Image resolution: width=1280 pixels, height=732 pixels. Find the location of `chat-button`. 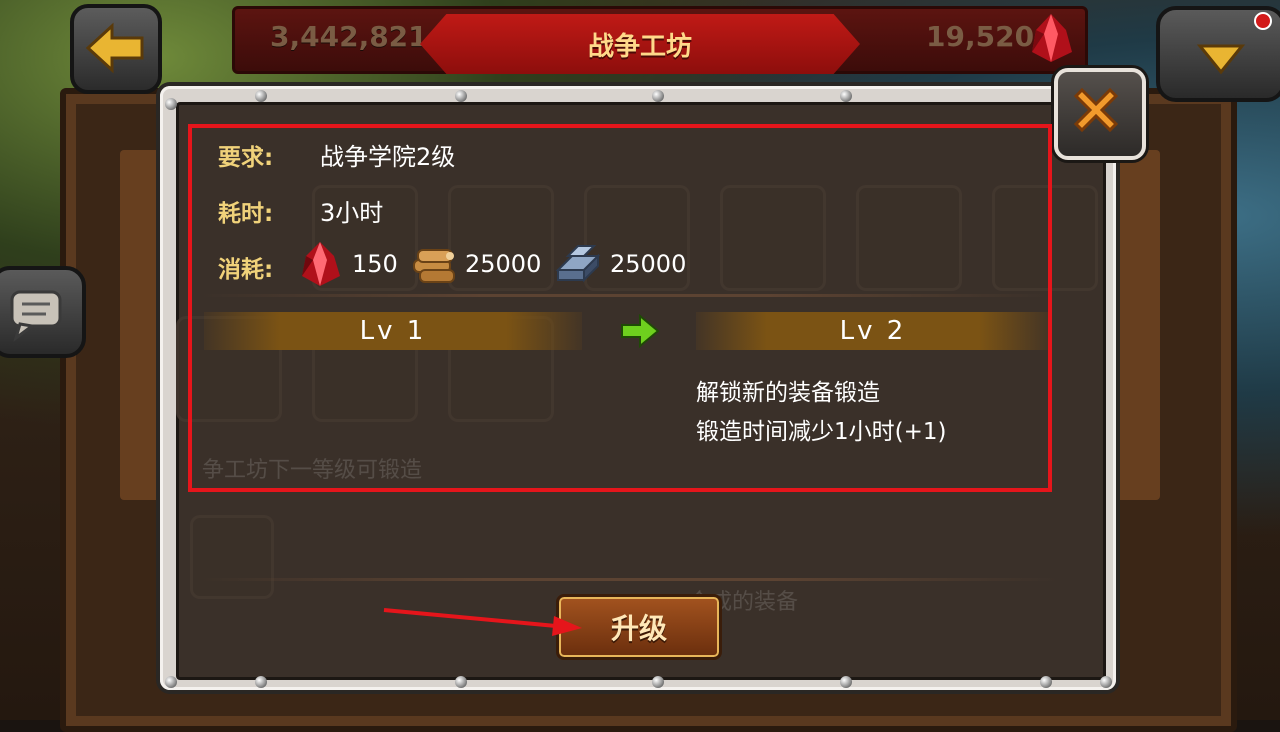

chat-button is located at coordinates (43, 312).